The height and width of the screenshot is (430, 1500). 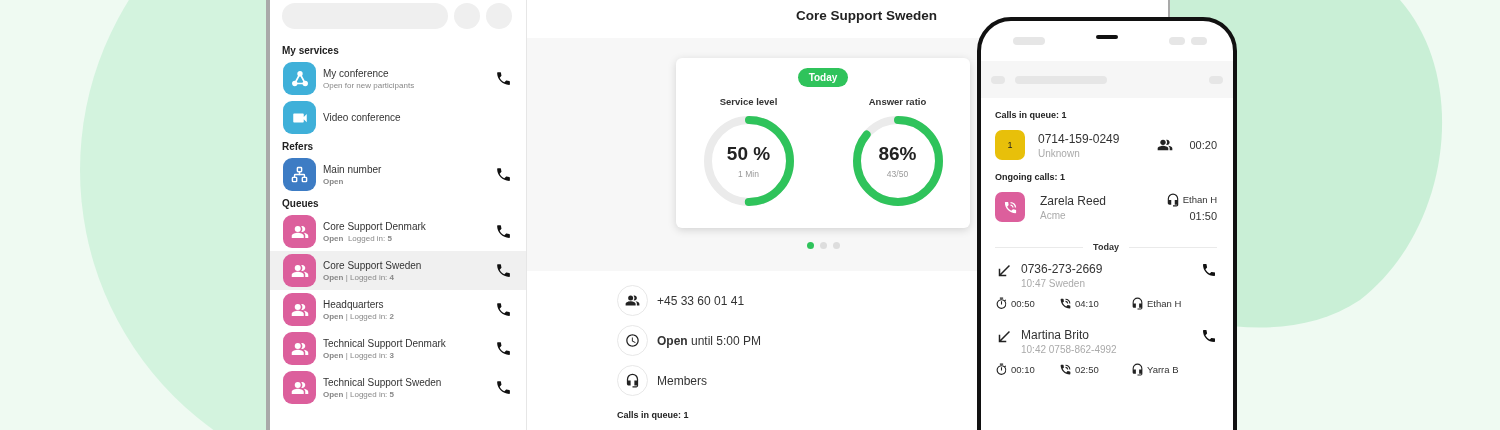 What do you see at coordinates (1087, 369) in the screenshot?
I see `talk-time: 02:50` at bounding box center [1087, 369].